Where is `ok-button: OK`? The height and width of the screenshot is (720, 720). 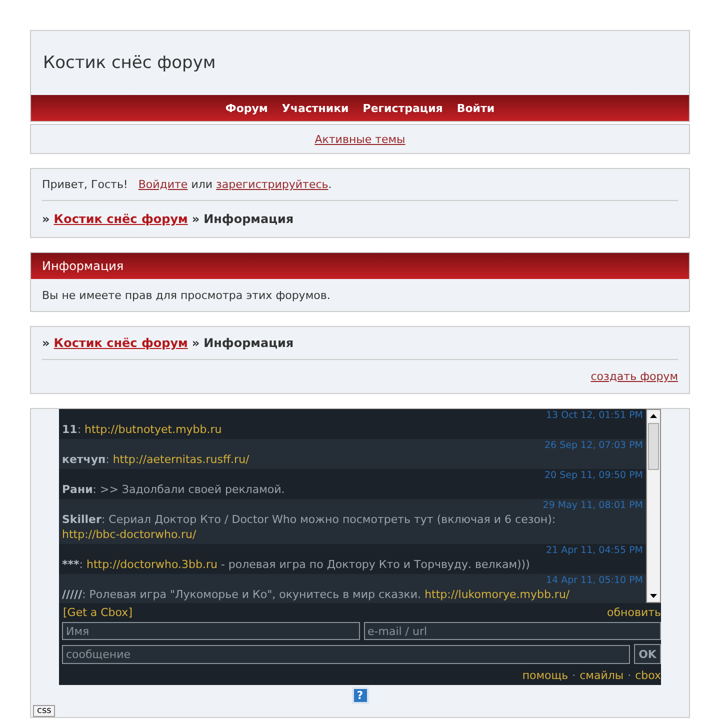
ok-button: OK is located at coordinates (647, 654).